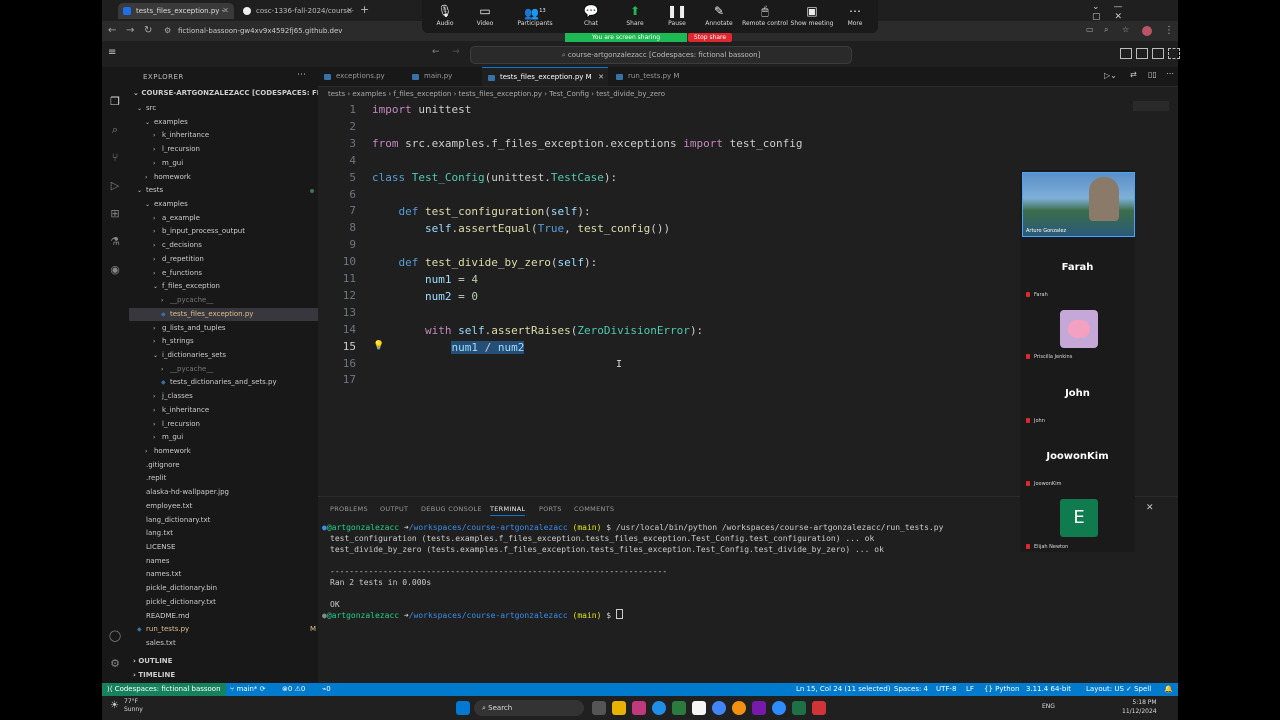  What do you see at coordinates (619, 708) in the screenshot?
I see `file-explorer-icon` at bounding box center [619, 708].